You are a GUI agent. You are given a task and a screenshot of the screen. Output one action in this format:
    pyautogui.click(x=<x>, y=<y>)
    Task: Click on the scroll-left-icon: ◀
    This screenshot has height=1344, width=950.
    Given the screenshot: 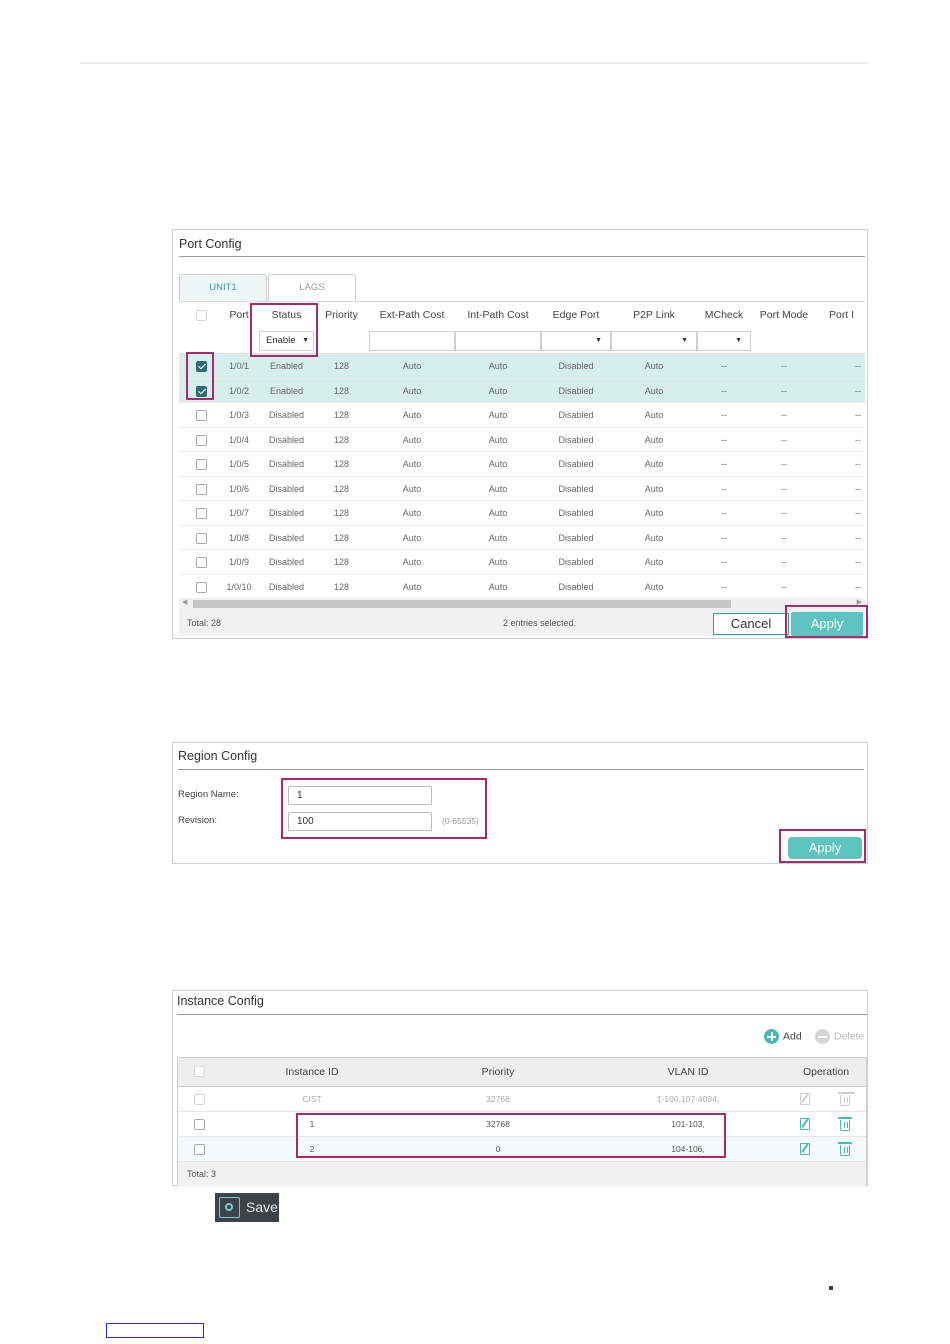 What is the action you would take?
    pyautogui.click(x=184, y=602)
    